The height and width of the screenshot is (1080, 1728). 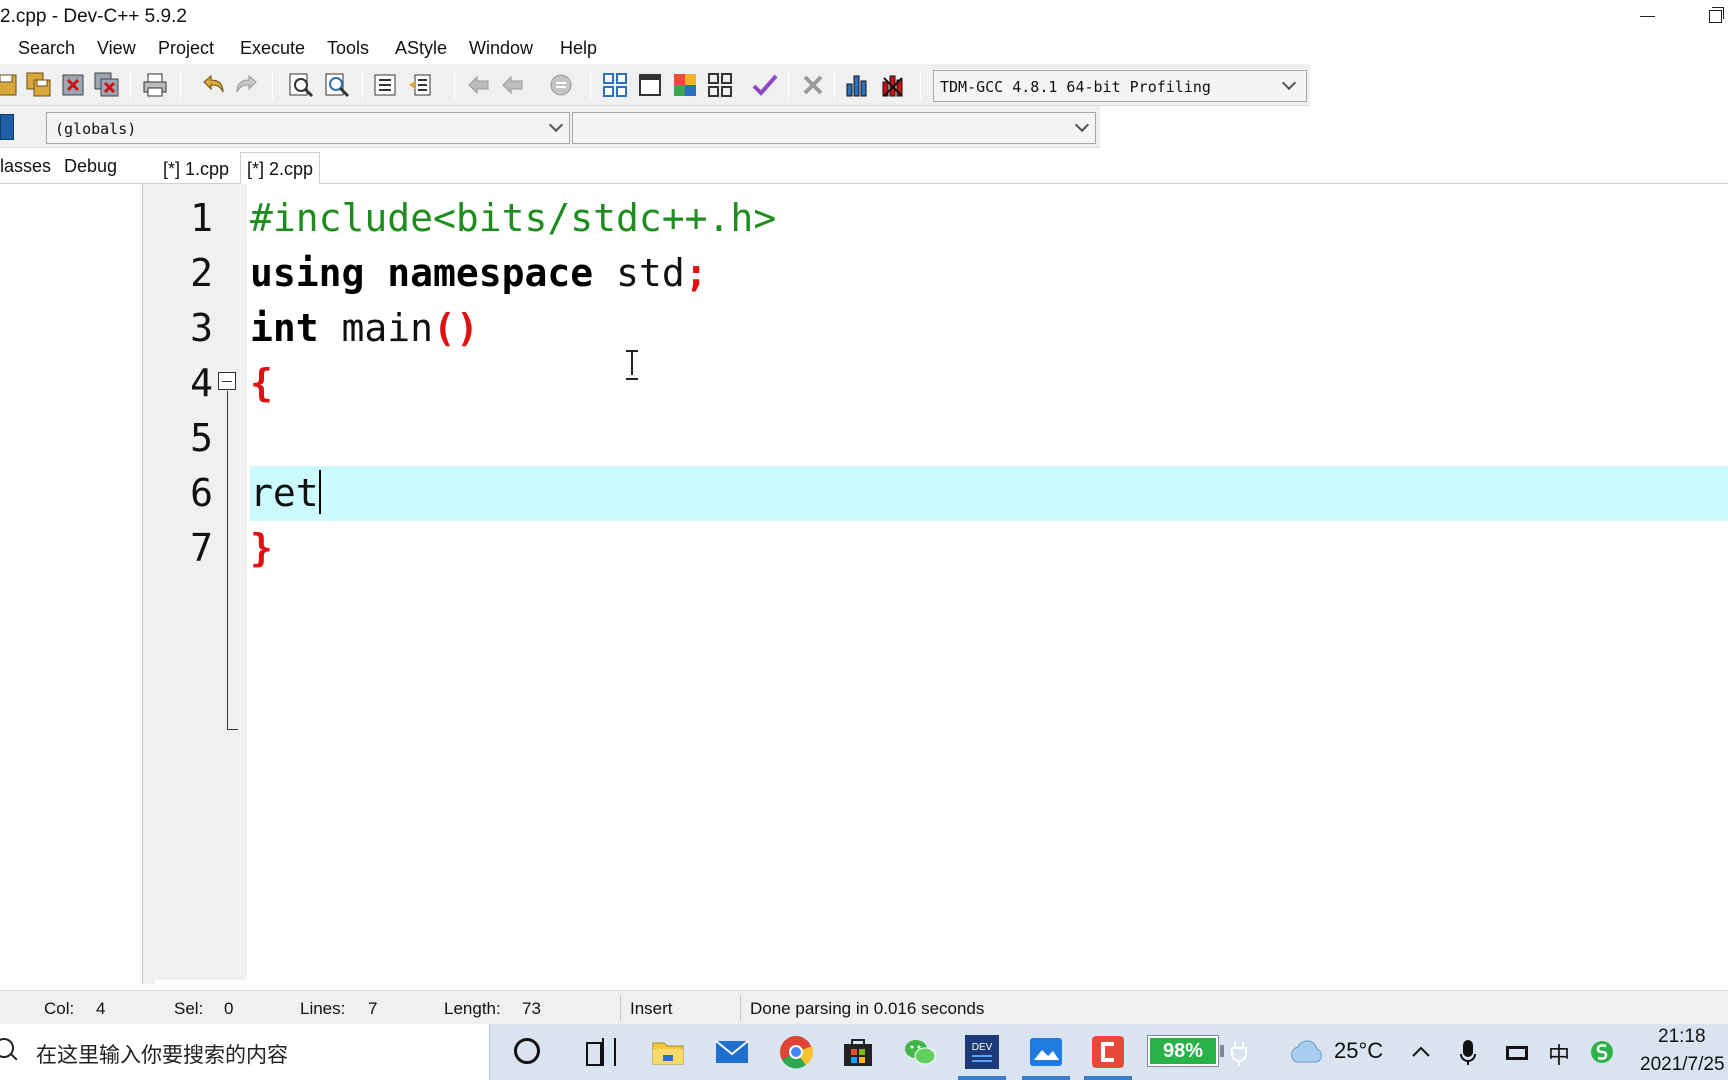 What do you see at coordinates (982, 1047) in the screenshot?
I see `svg-text: DEV` at bounding box center [982, 1047].